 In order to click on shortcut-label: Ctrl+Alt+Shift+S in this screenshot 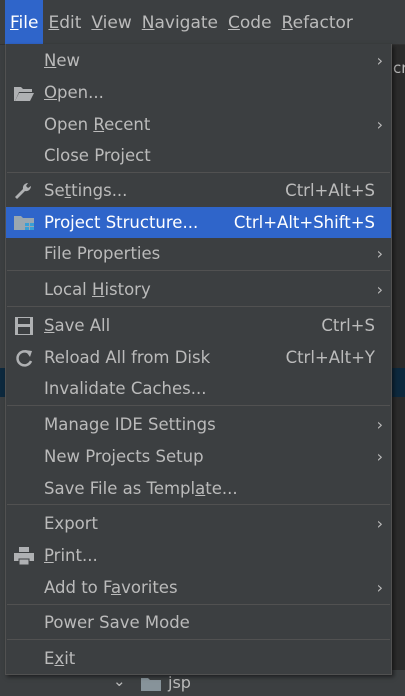, I will do `click(304, 222)`.